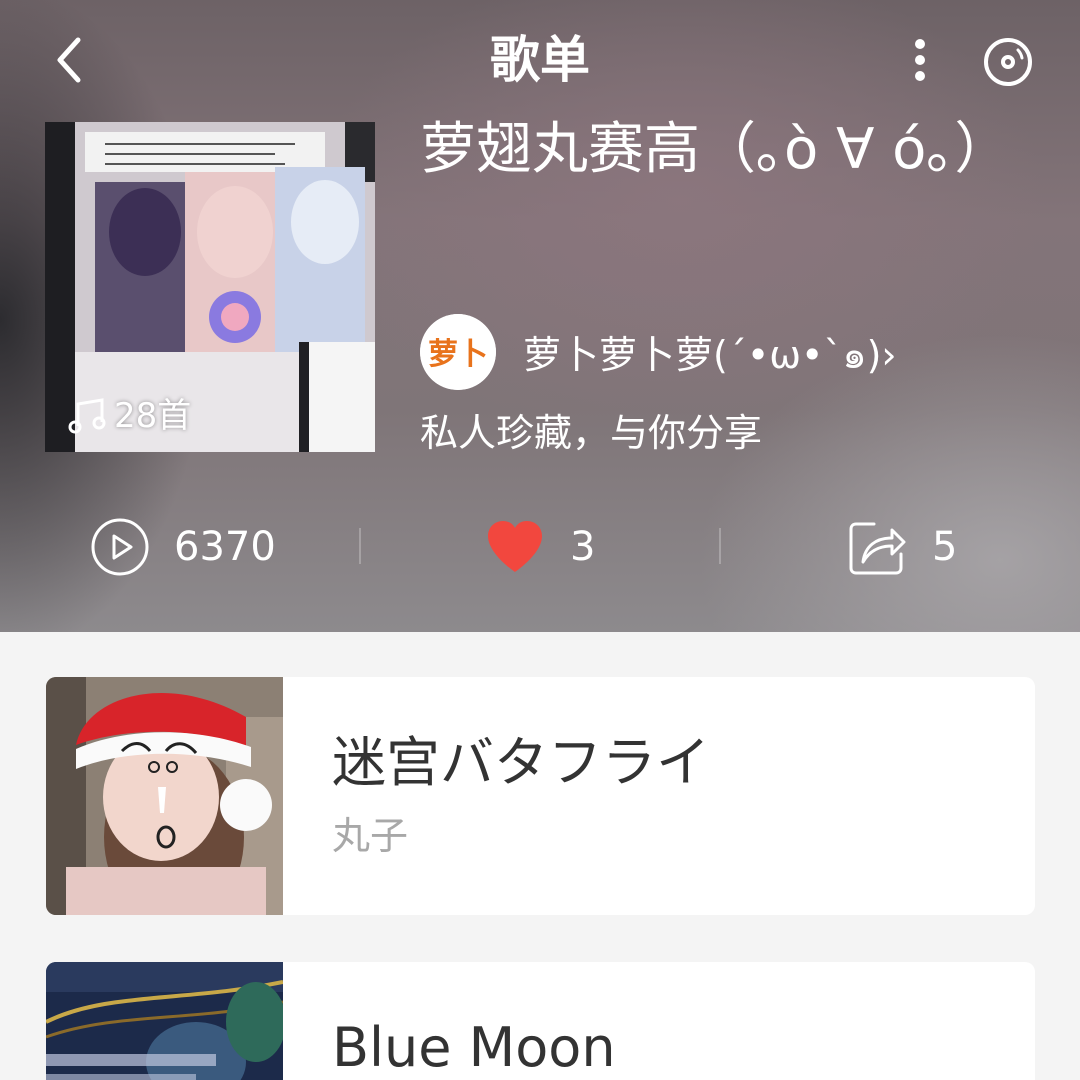 Image resolution: width=1080 pixels, height=1080 pixels. Describe the element at coordinates (920, 60) in the screenshot. I see `more-options-icon` at that location.